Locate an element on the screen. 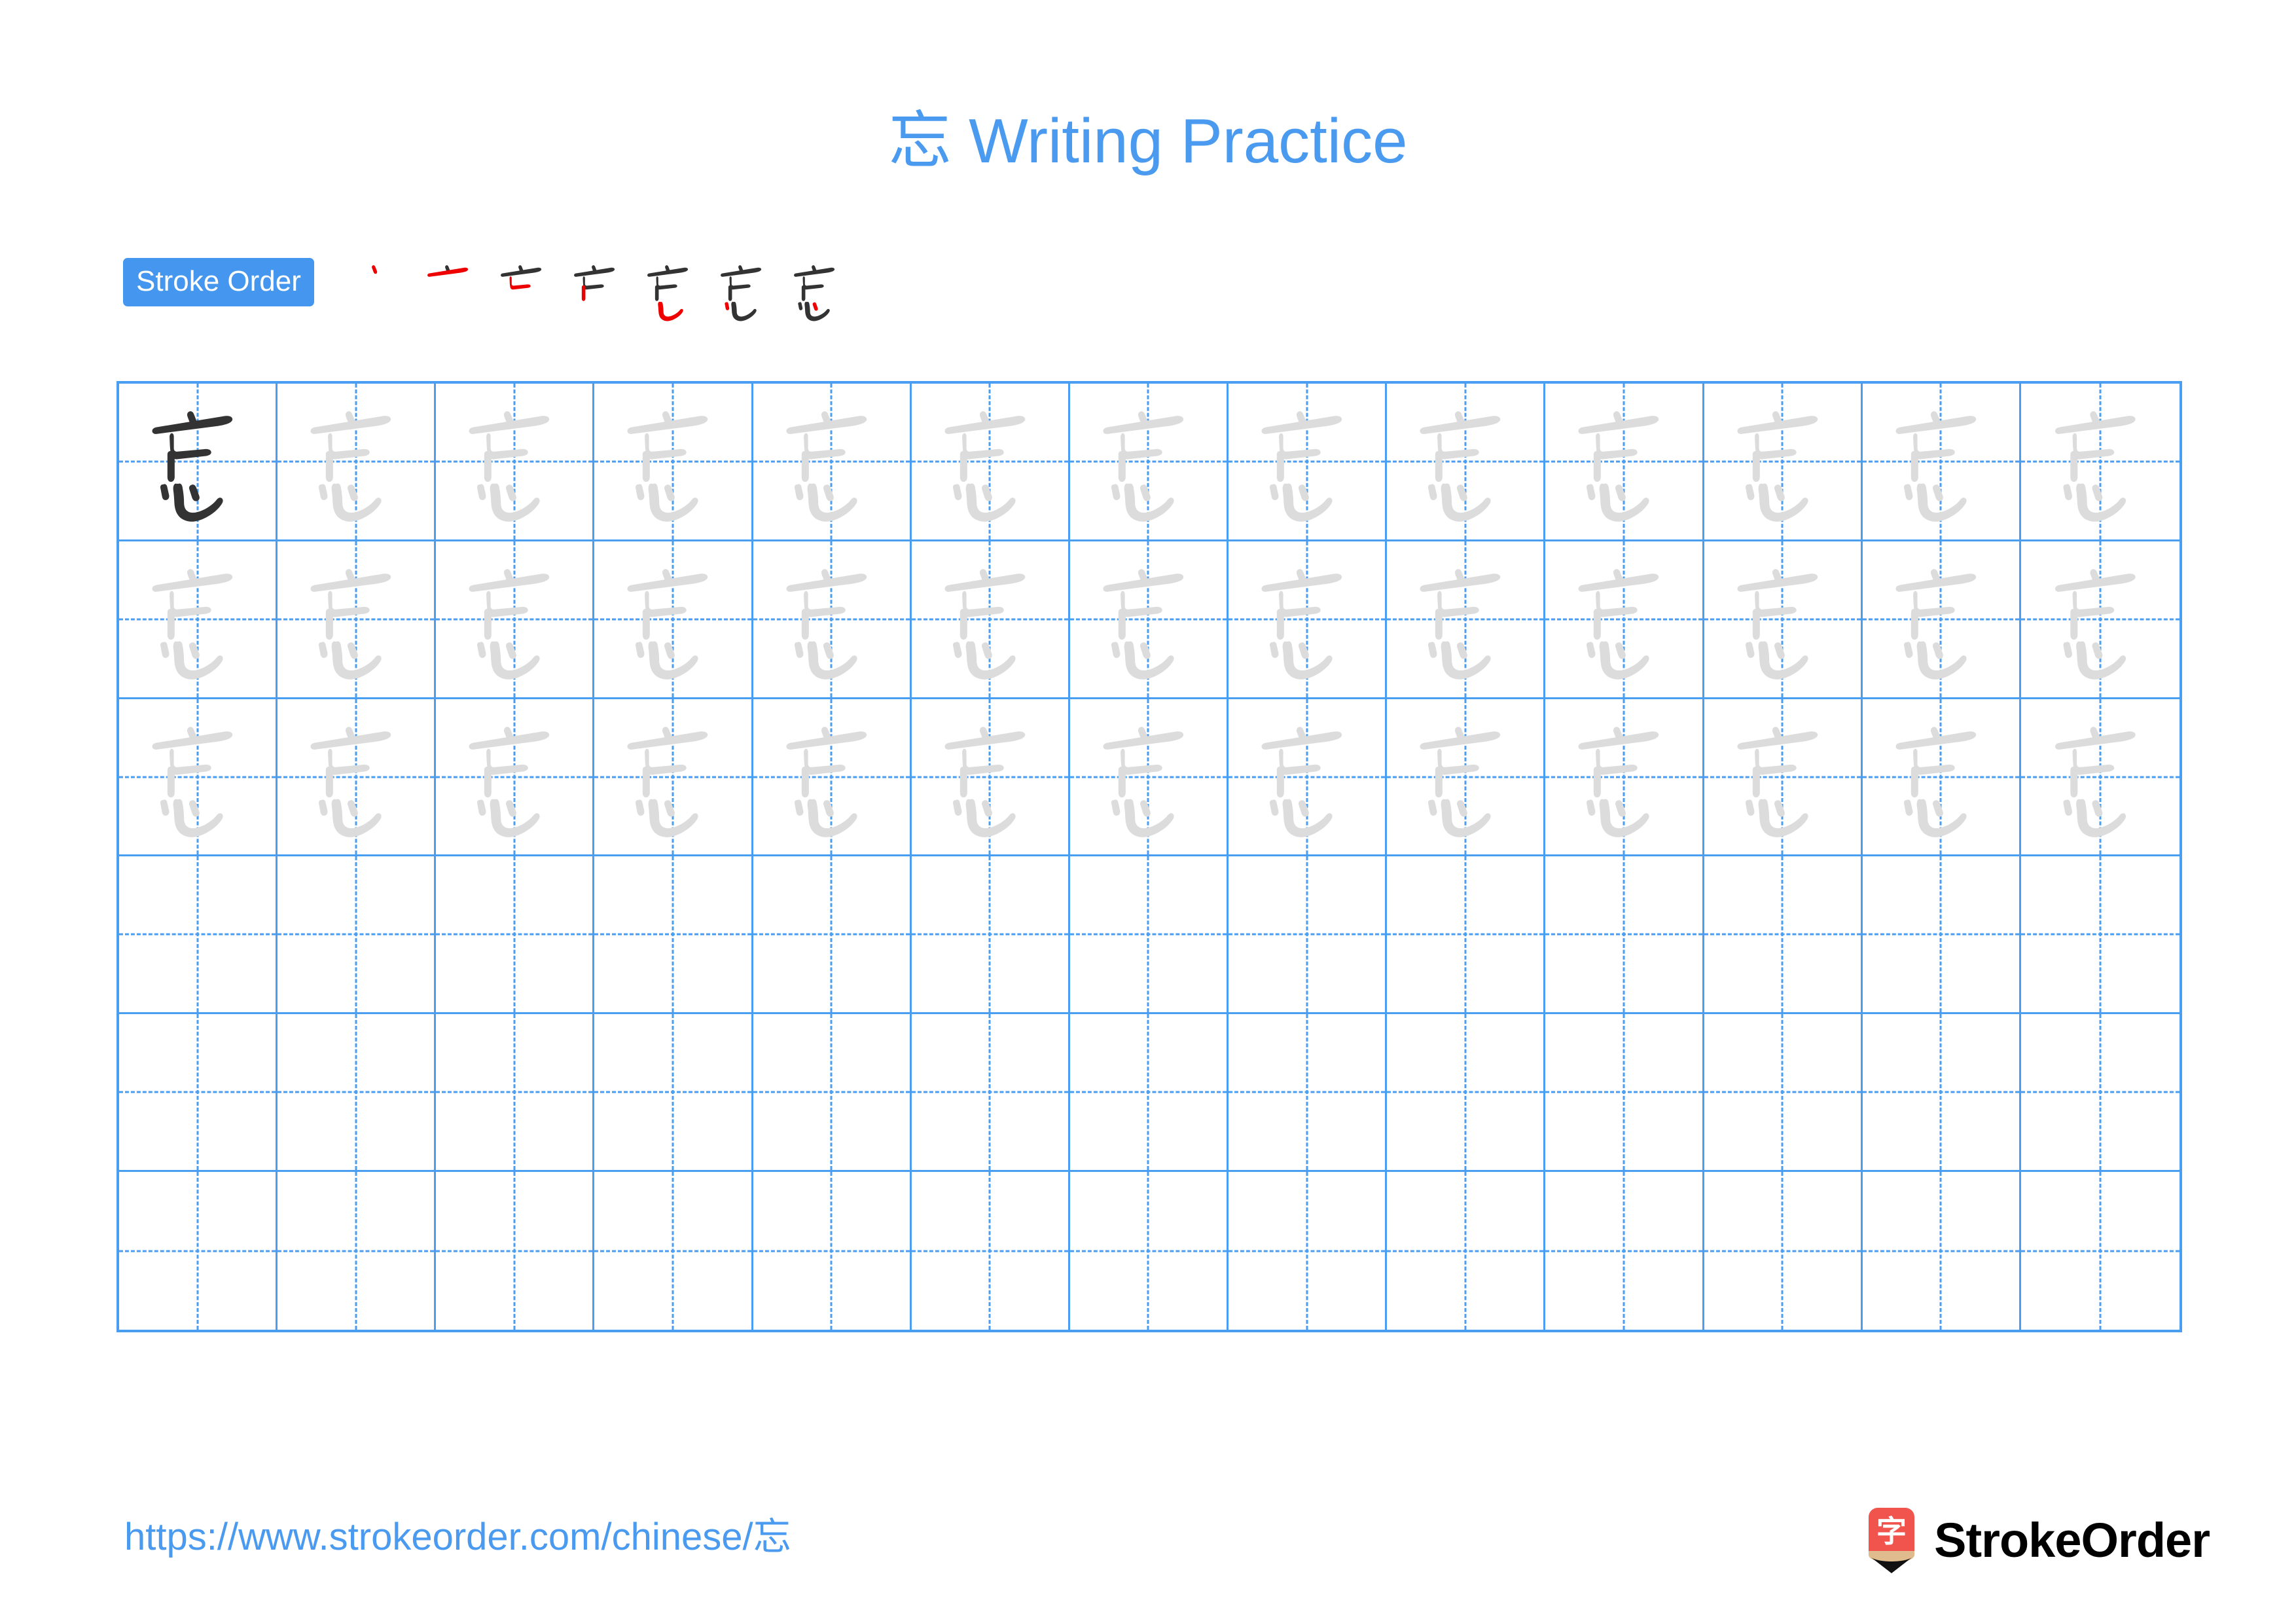  practice-cell-r4-c5 is located at coordinates (832, 935).